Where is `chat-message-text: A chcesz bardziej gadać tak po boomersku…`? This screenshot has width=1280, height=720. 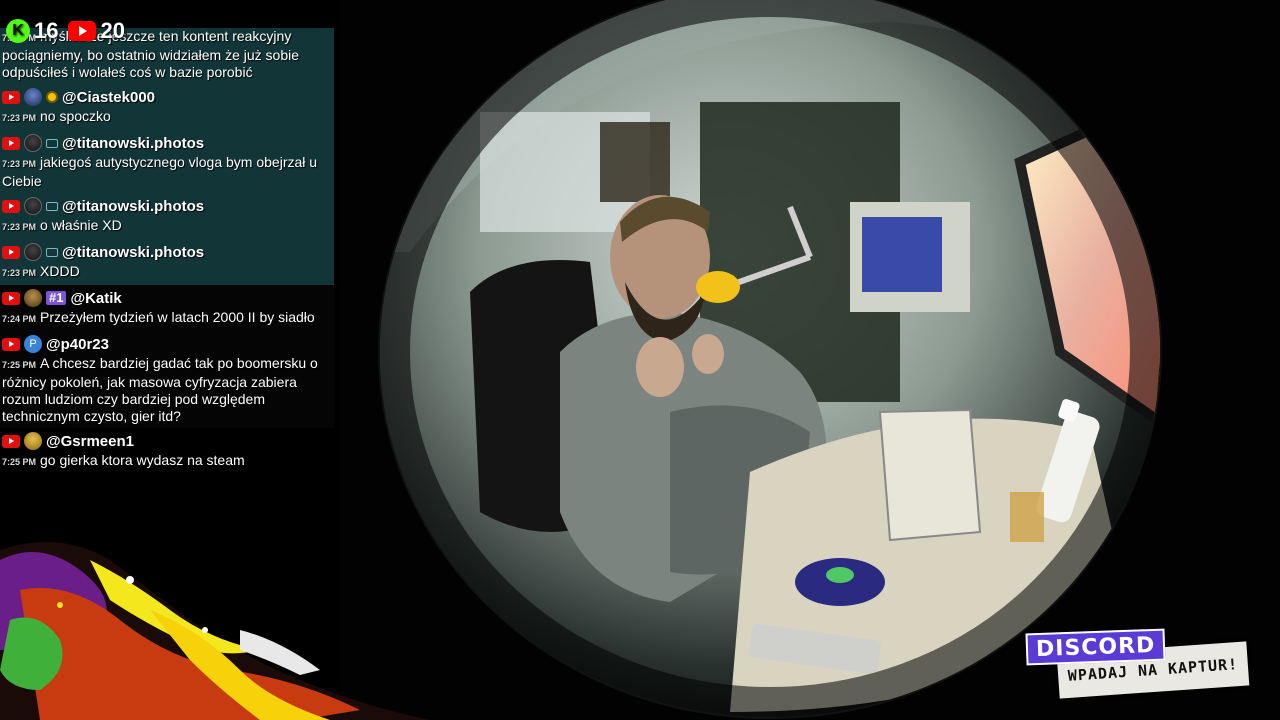 chat-message-text: A chcesz bardziej gadać tak po boomersku… is located at coordinates (160, 389).